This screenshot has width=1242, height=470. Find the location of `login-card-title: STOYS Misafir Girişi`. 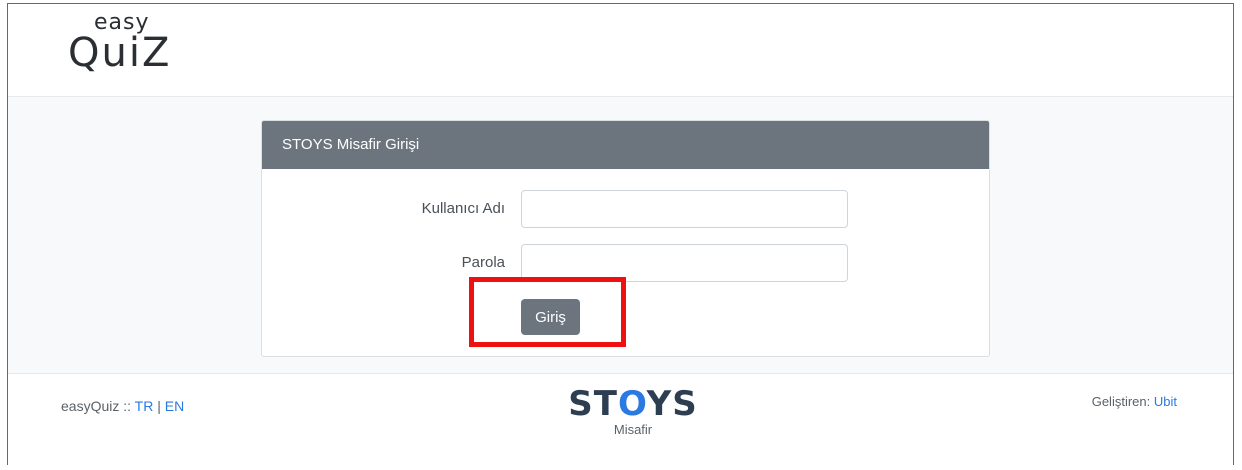

login-card-title: STOYS Misafir Girişi is located at coordinates (625, 145).